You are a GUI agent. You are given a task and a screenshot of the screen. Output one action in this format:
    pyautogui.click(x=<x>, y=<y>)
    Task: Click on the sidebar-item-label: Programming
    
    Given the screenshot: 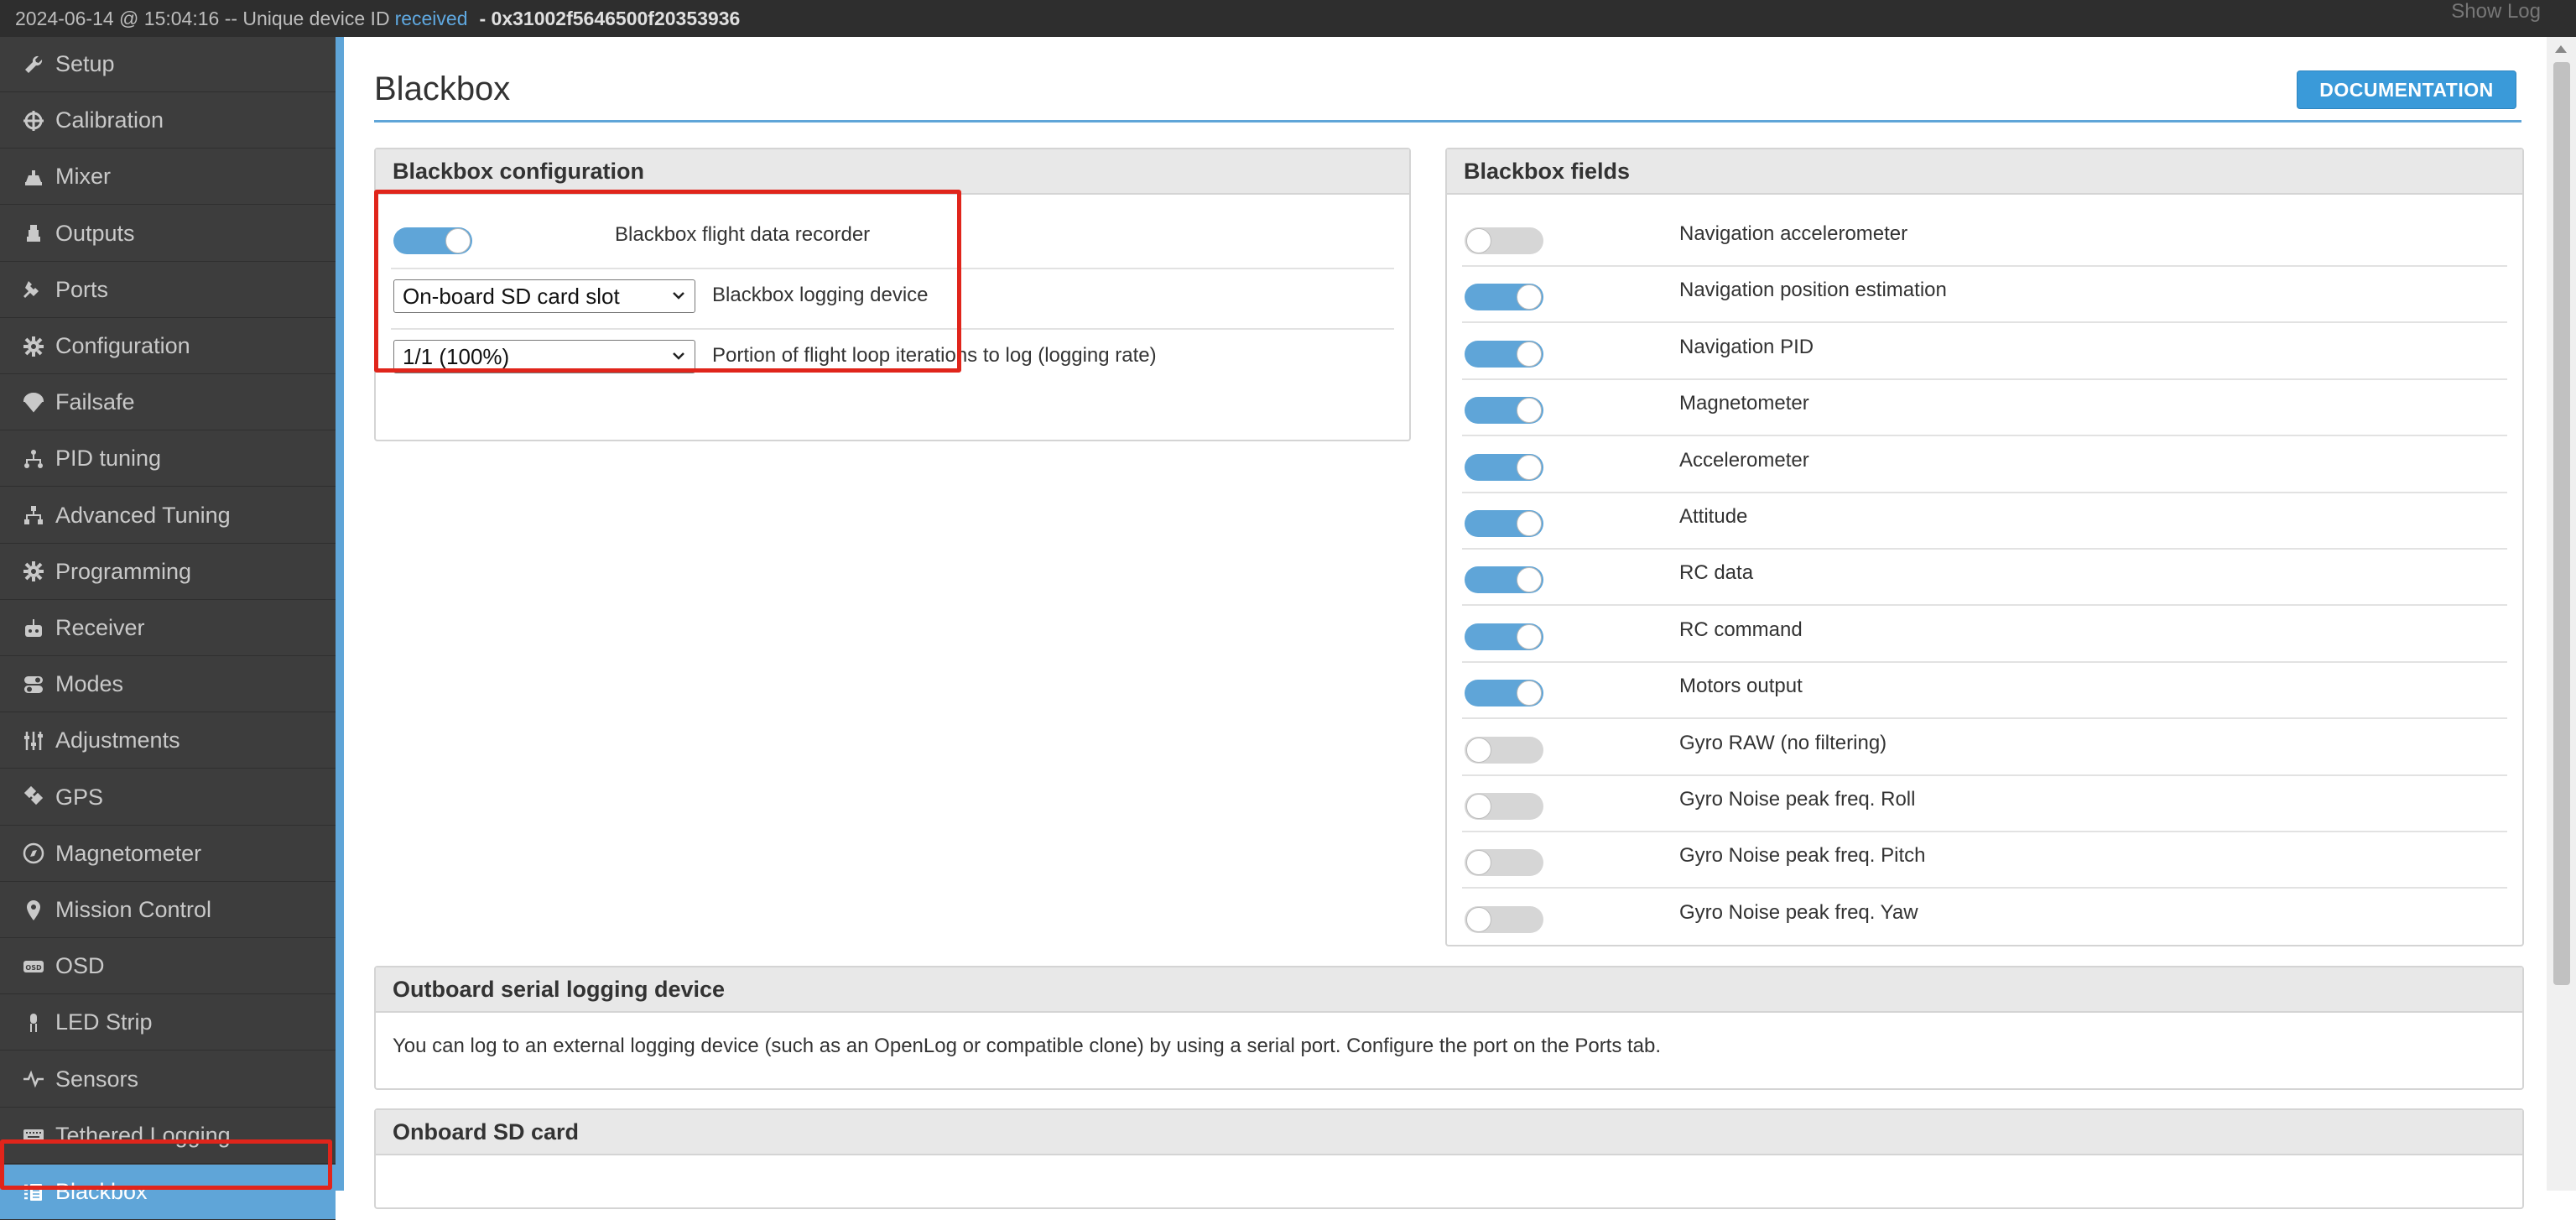 What is the action you would take?
    pyautogui.click(x=123, y=571)
    